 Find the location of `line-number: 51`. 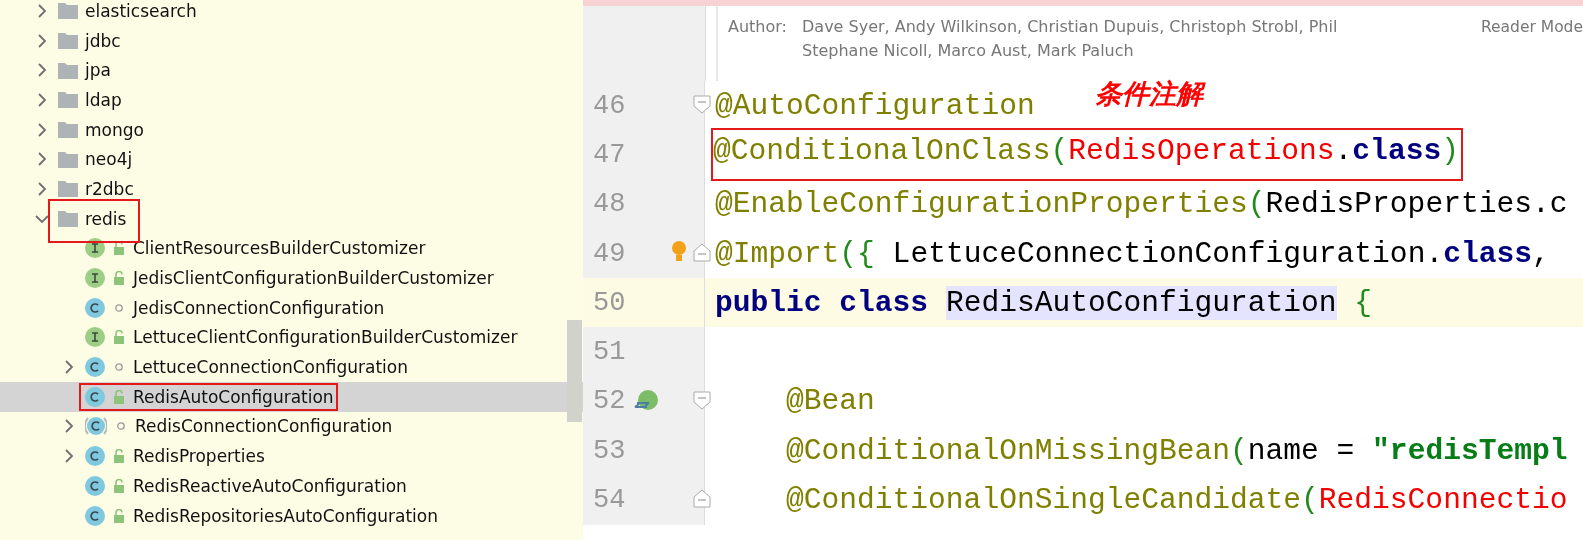

line-number: 51 is located at coordinates (610, 352).